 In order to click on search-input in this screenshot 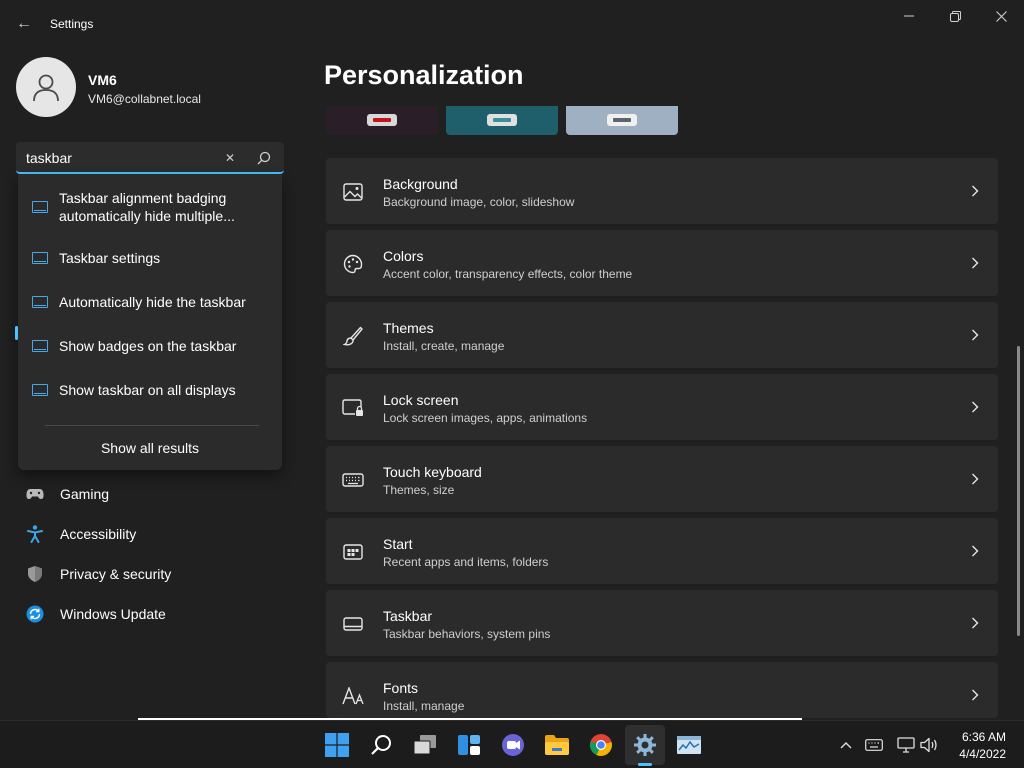, I will do `click(121, 158)`.